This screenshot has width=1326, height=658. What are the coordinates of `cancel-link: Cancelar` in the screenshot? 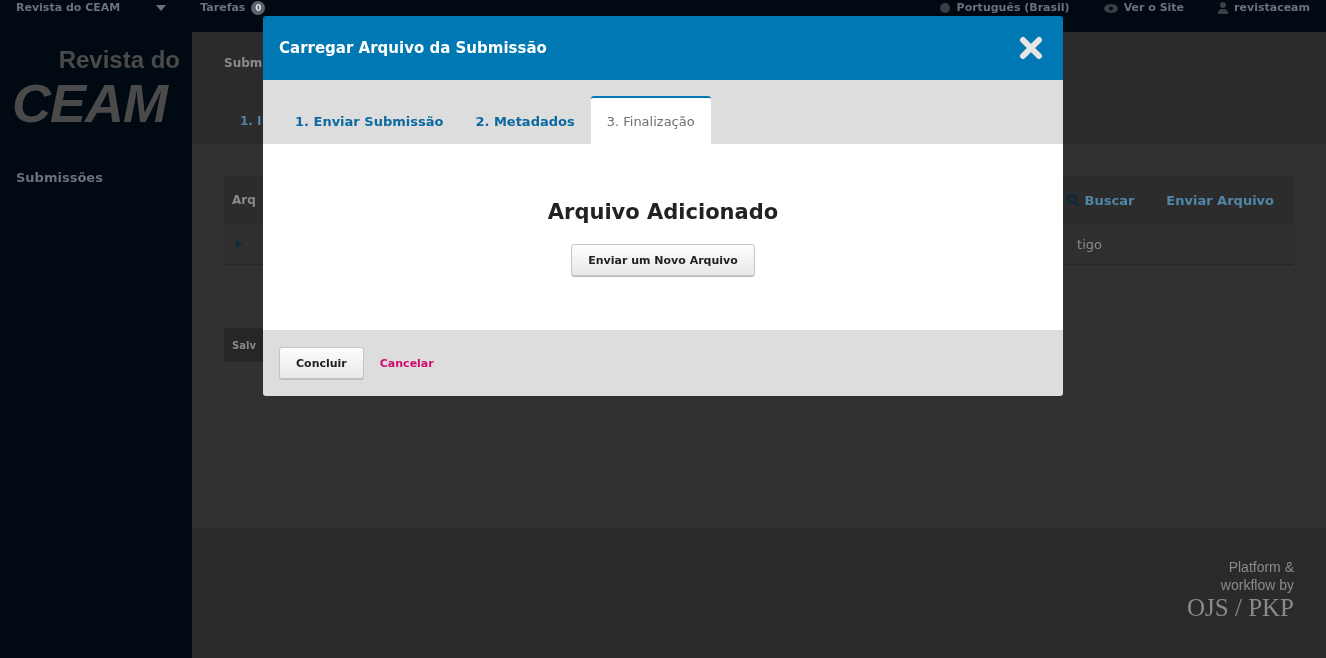 It's located at (406, 363).